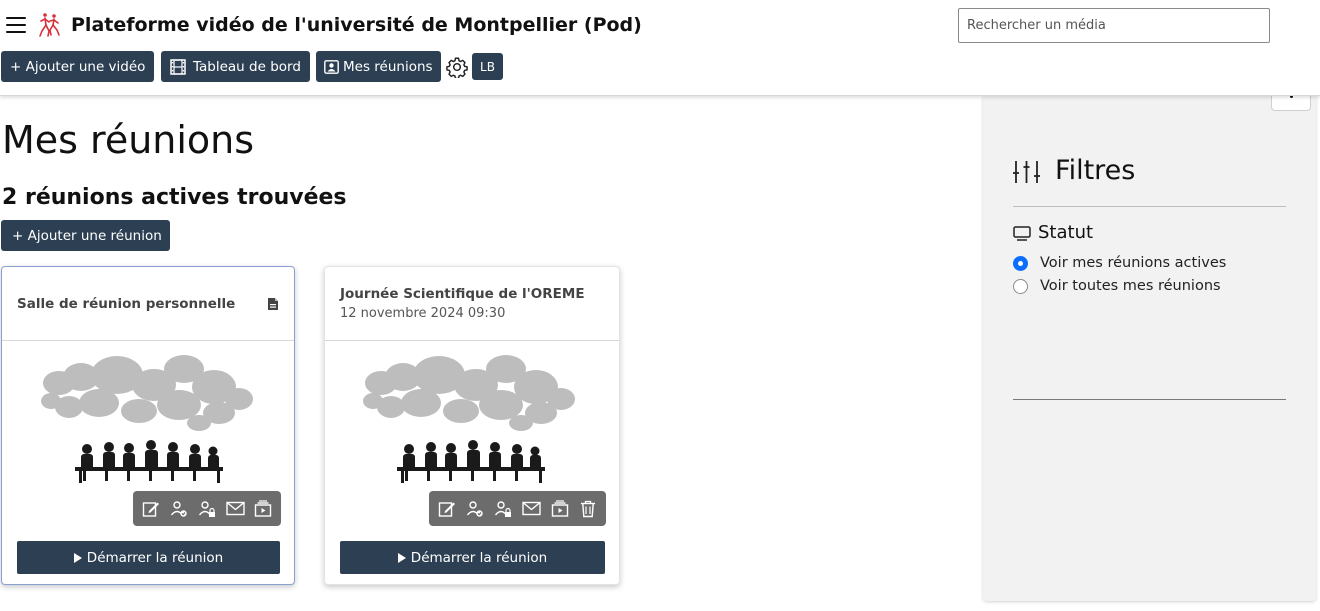  I want to click on add-meeting-button: + Ajouter une réunion, so click(85, 235).